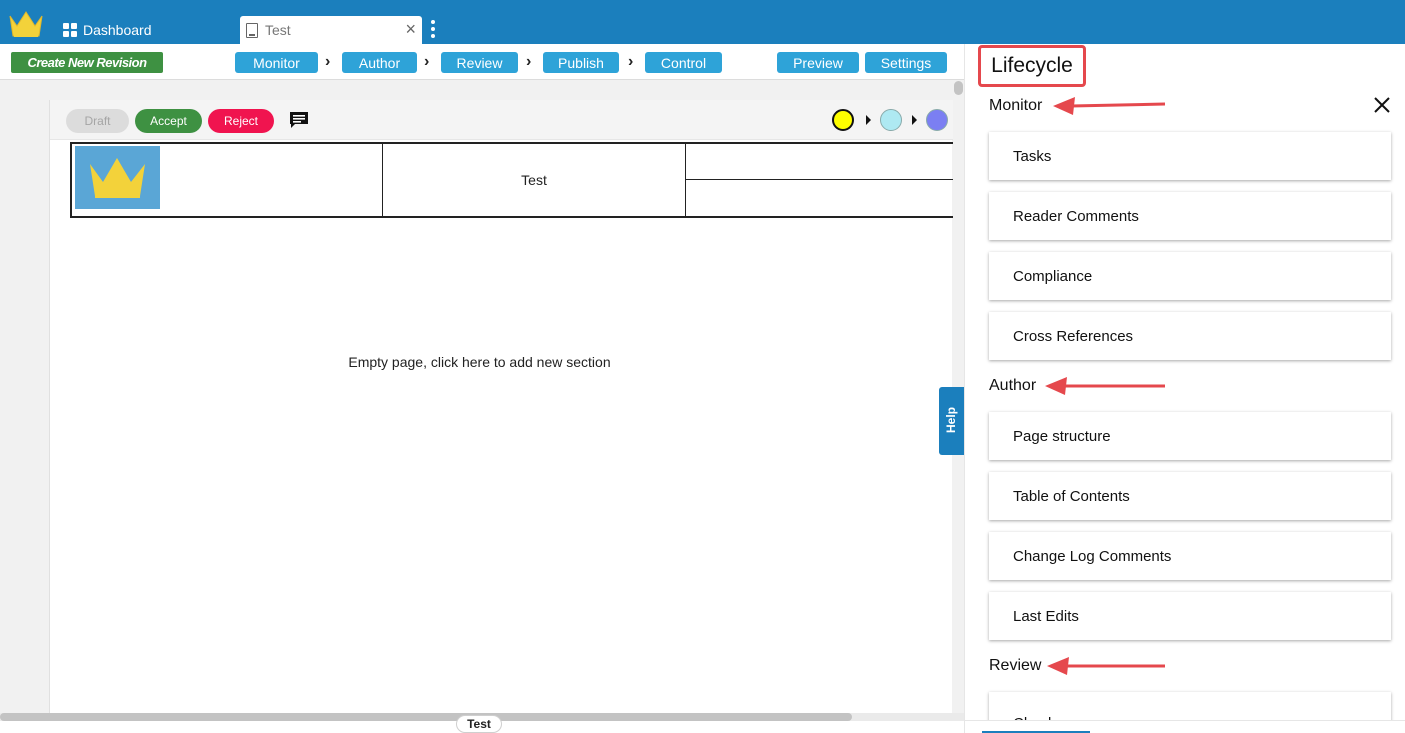  Describe the element at coordinates (1382, 105) in the screenshot. I see `close-icon` at that location.